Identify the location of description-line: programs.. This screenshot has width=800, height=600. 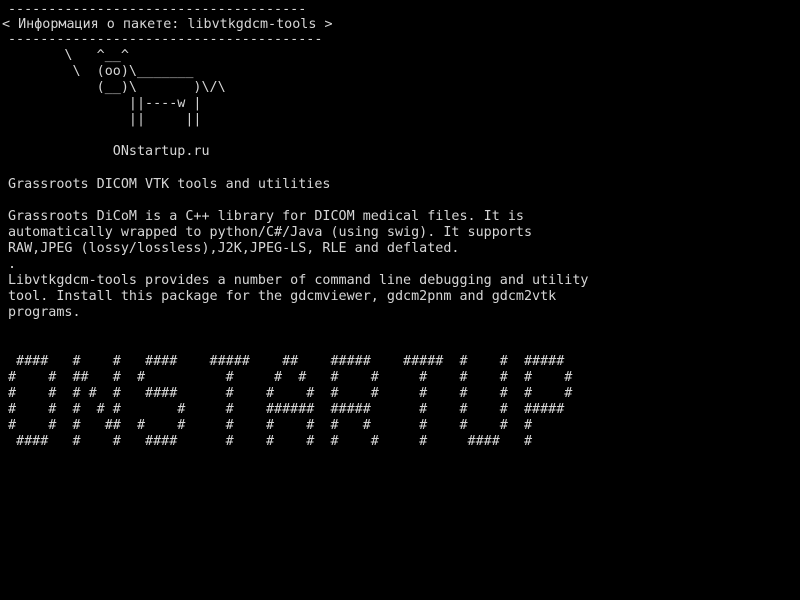
(44, 312).